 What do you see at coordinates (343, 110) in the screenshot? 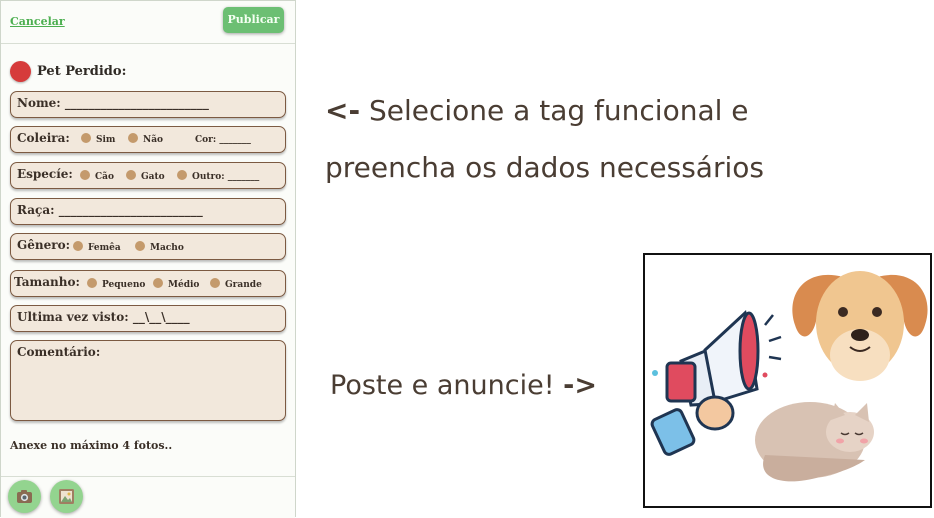
I see `left-arrow: <-` at bounding box center [343, 110].